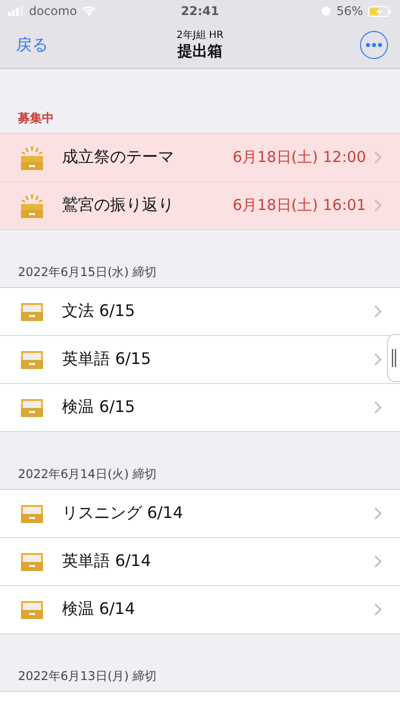 Image resolution: width=400 pixels, height=712 pixels. Describe the element at coordinates (123, 513) in the screenshot. I see `row-title: リスニング 6/14` at that location.